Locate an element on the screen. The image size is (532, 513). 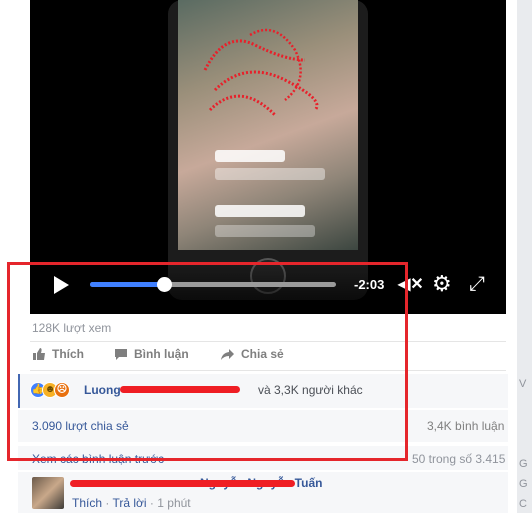
video-seek-bar is located at coordinates (213, 284).